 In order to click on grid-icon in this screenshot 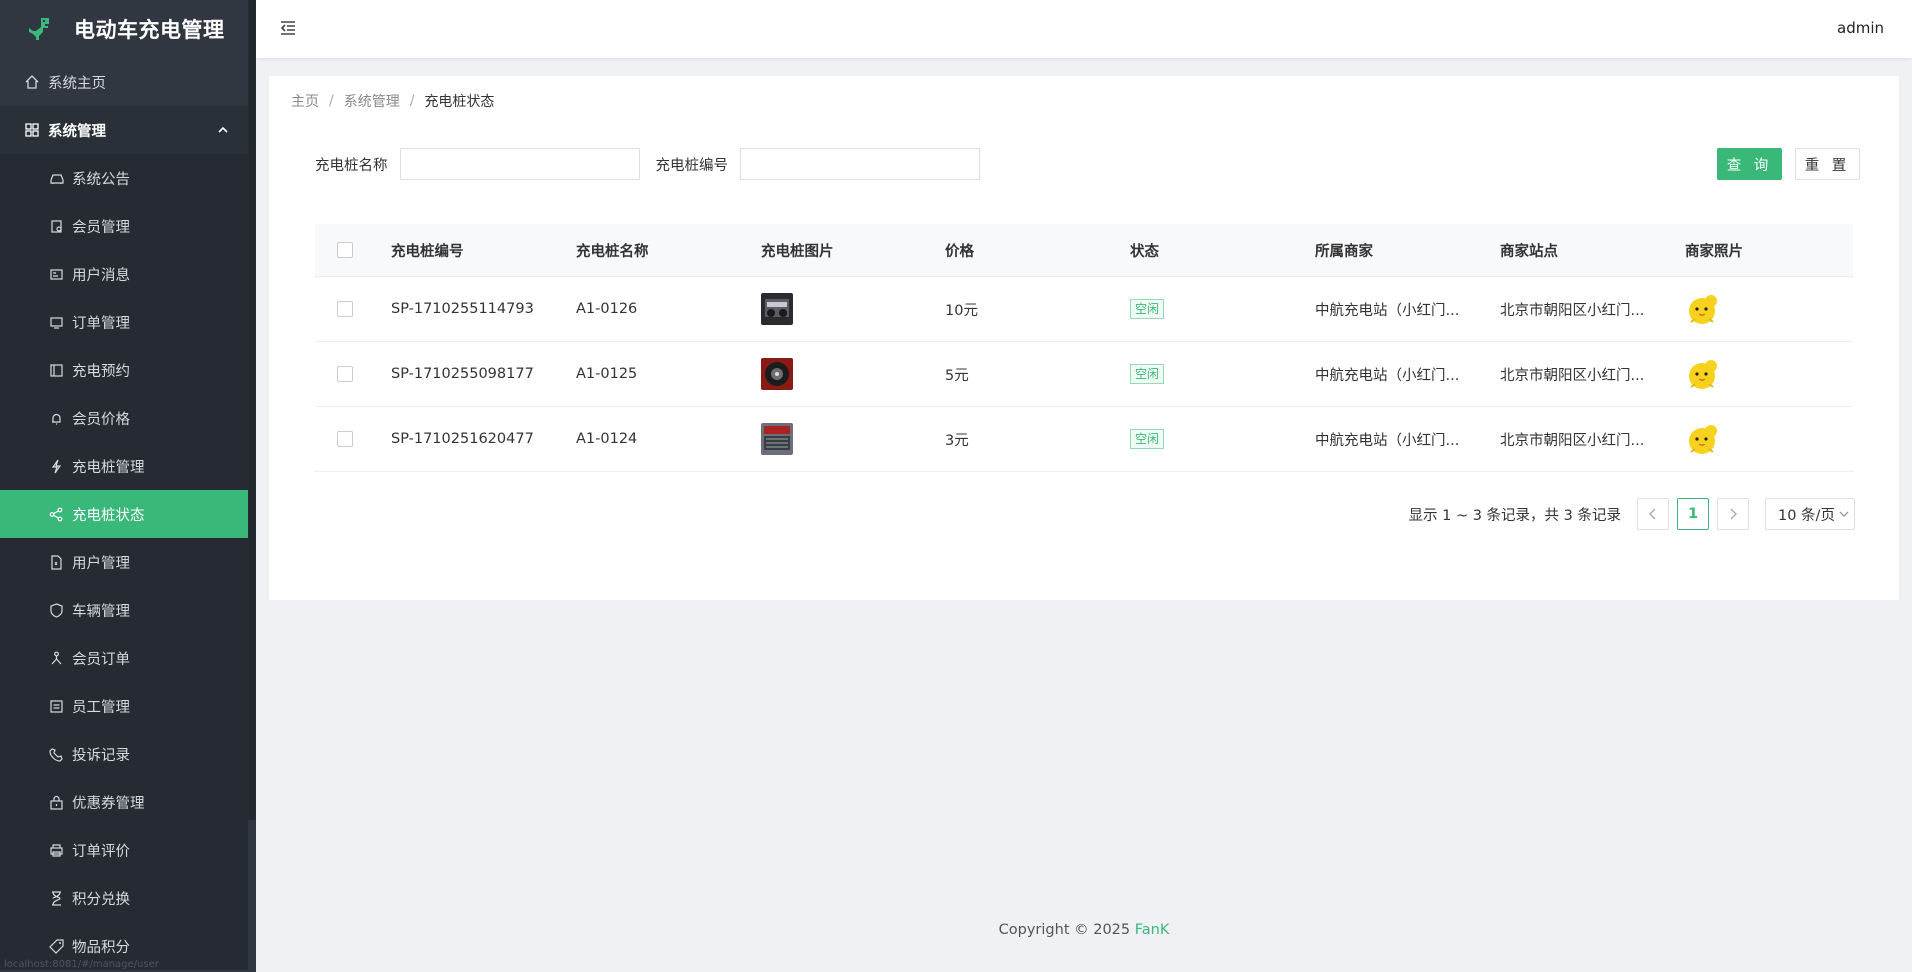, I will do `click(32, 130)`.